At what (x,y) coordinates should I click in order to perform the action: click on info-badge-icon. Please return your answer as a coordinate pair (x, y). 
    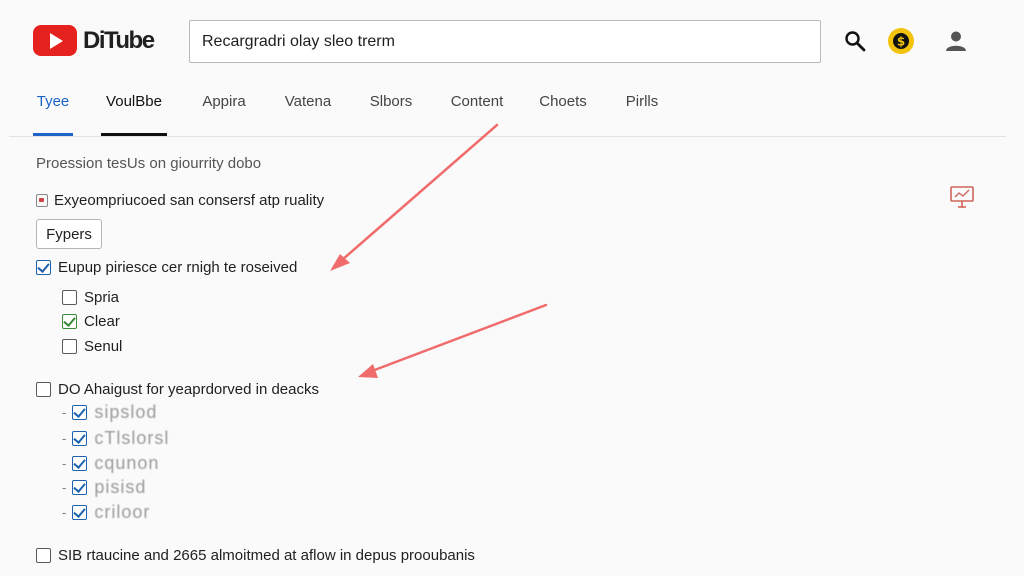
    Looking at the image, I should click on (42, 200).